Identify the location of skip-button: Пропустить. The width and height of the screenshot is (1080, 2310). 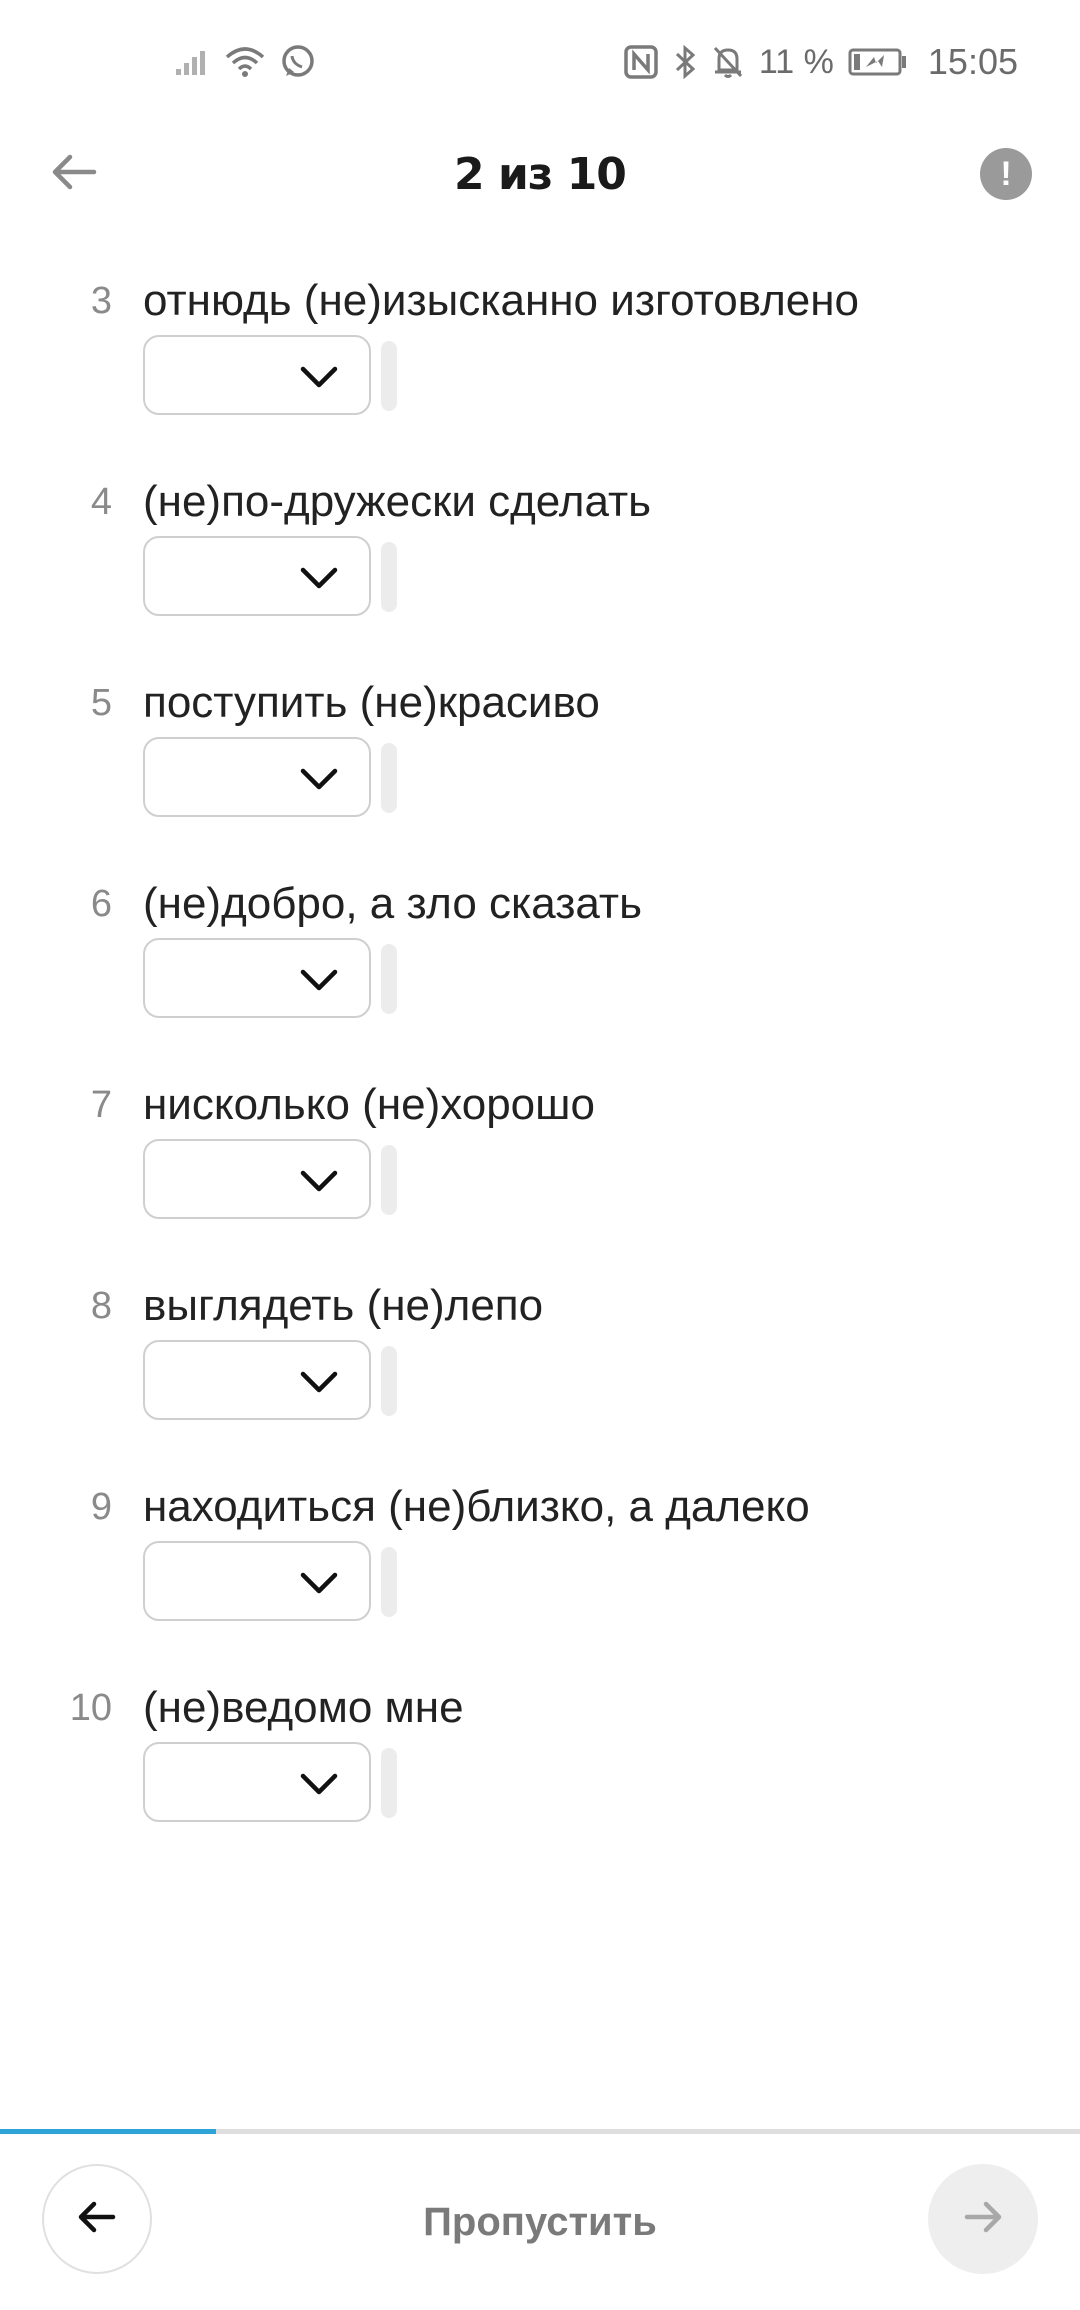
(540, 2222).